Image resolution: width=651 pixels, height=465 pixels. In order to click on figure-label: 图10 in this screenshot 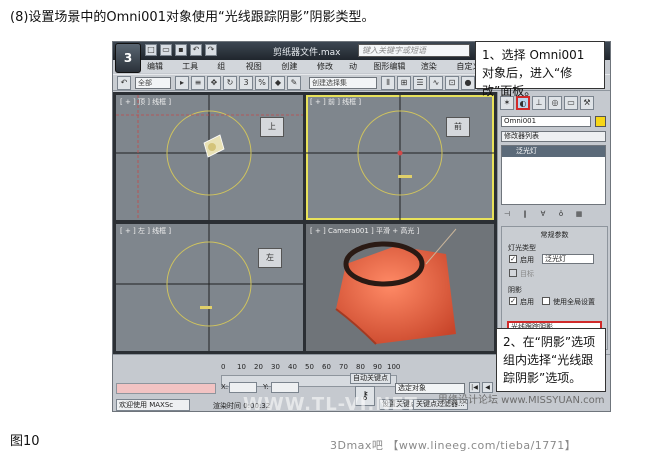, I will do `click(25, 441)`.